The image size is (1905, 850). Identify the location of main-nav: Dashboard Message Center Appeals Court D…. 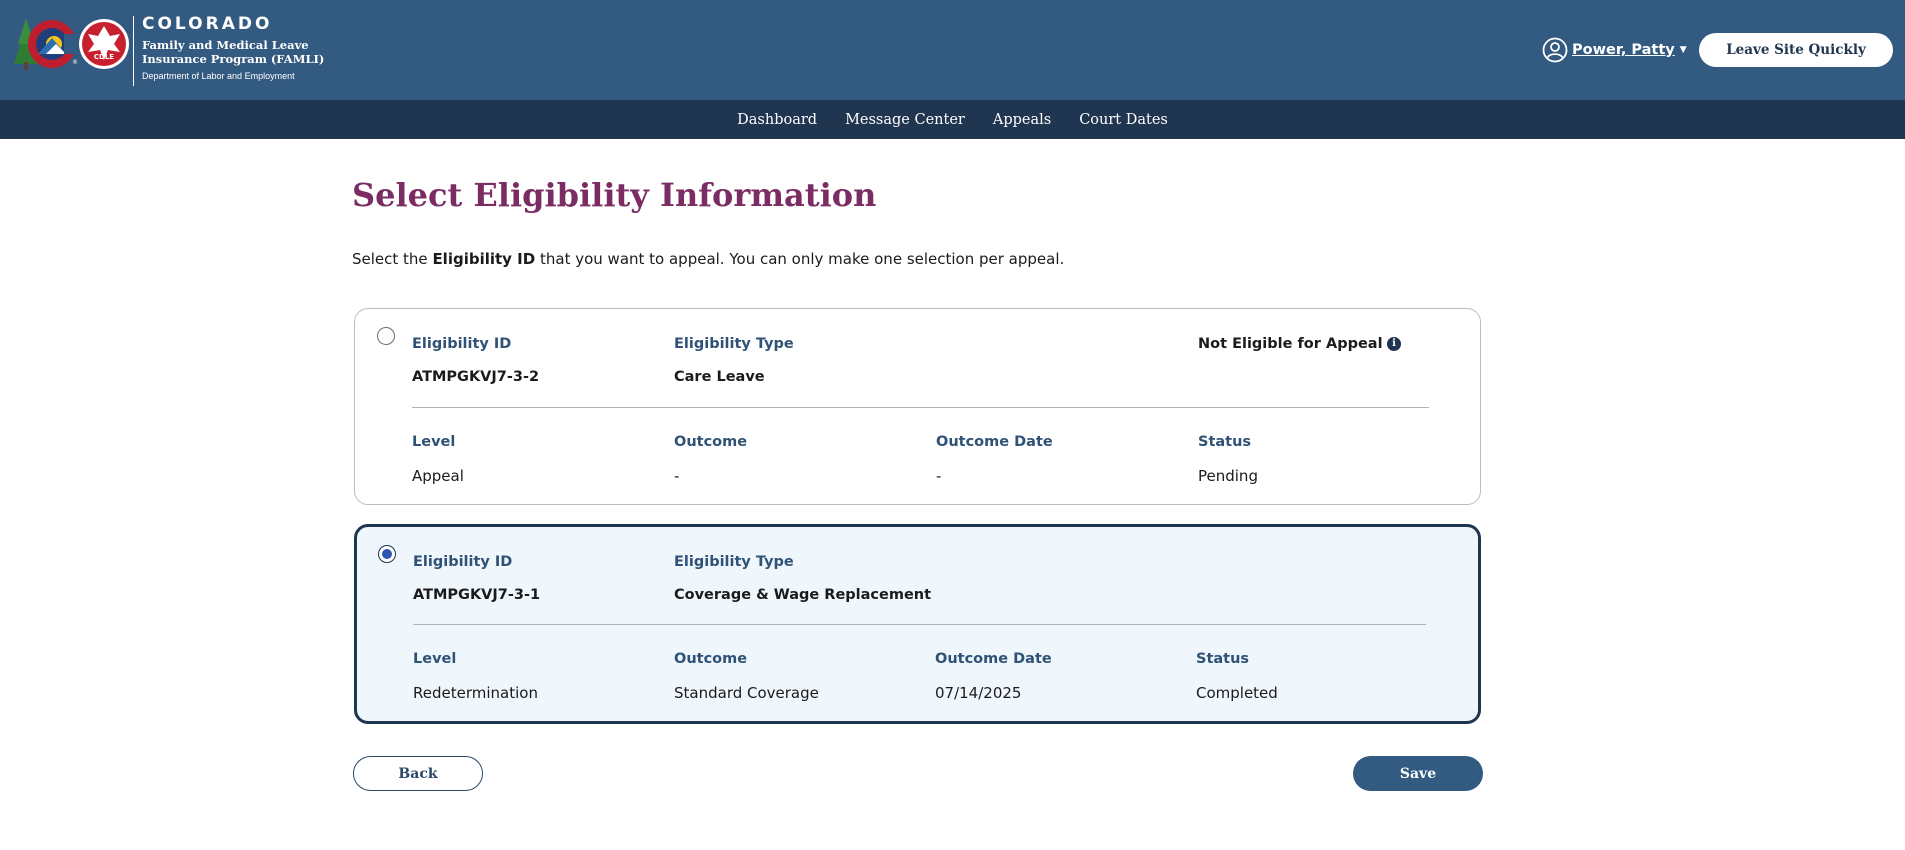
(952, 119).